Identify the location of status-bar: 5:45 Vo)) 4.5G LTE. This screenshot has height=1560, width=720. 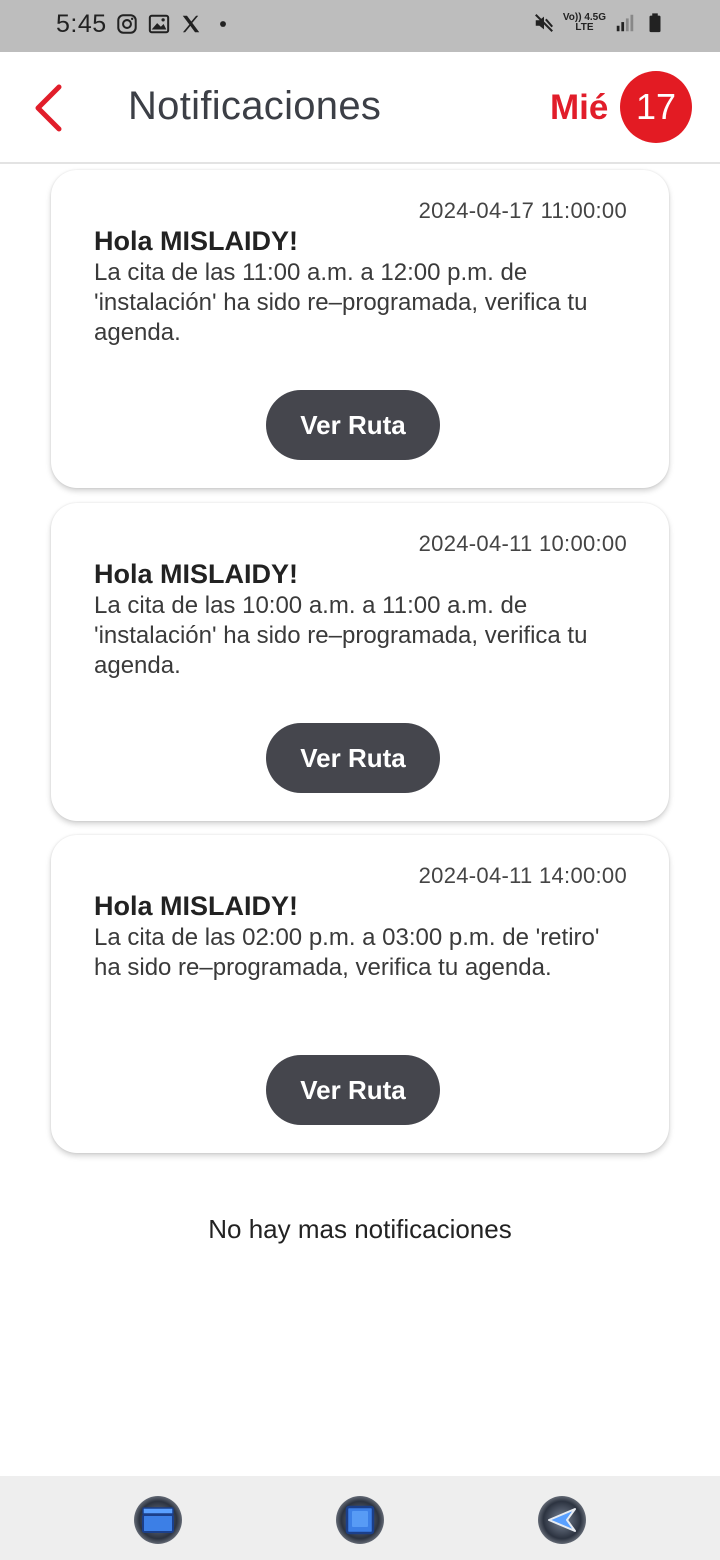
(360, 26).